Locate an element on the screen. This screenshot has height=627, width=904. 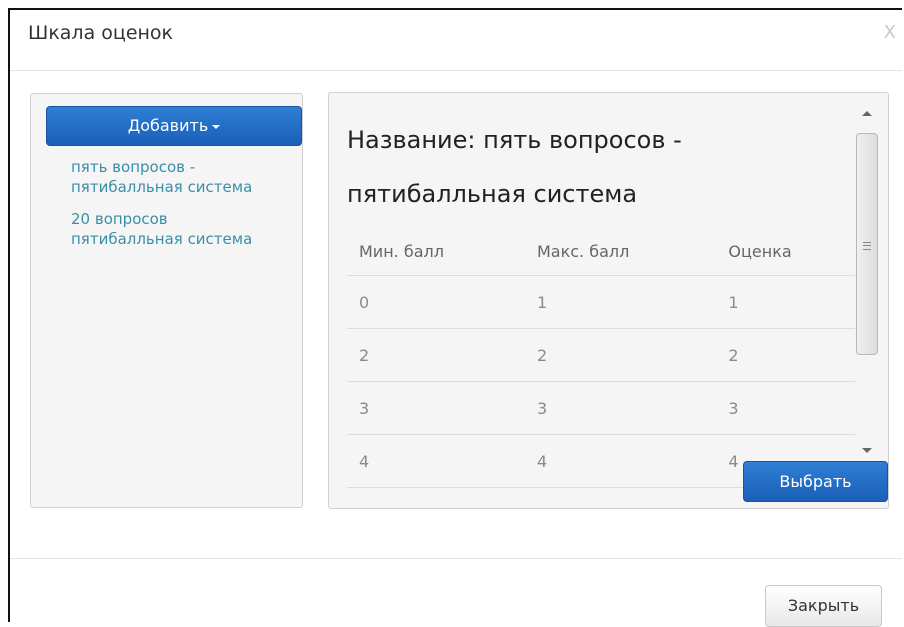
scroll-thumb is located at coordinates (867, 244).